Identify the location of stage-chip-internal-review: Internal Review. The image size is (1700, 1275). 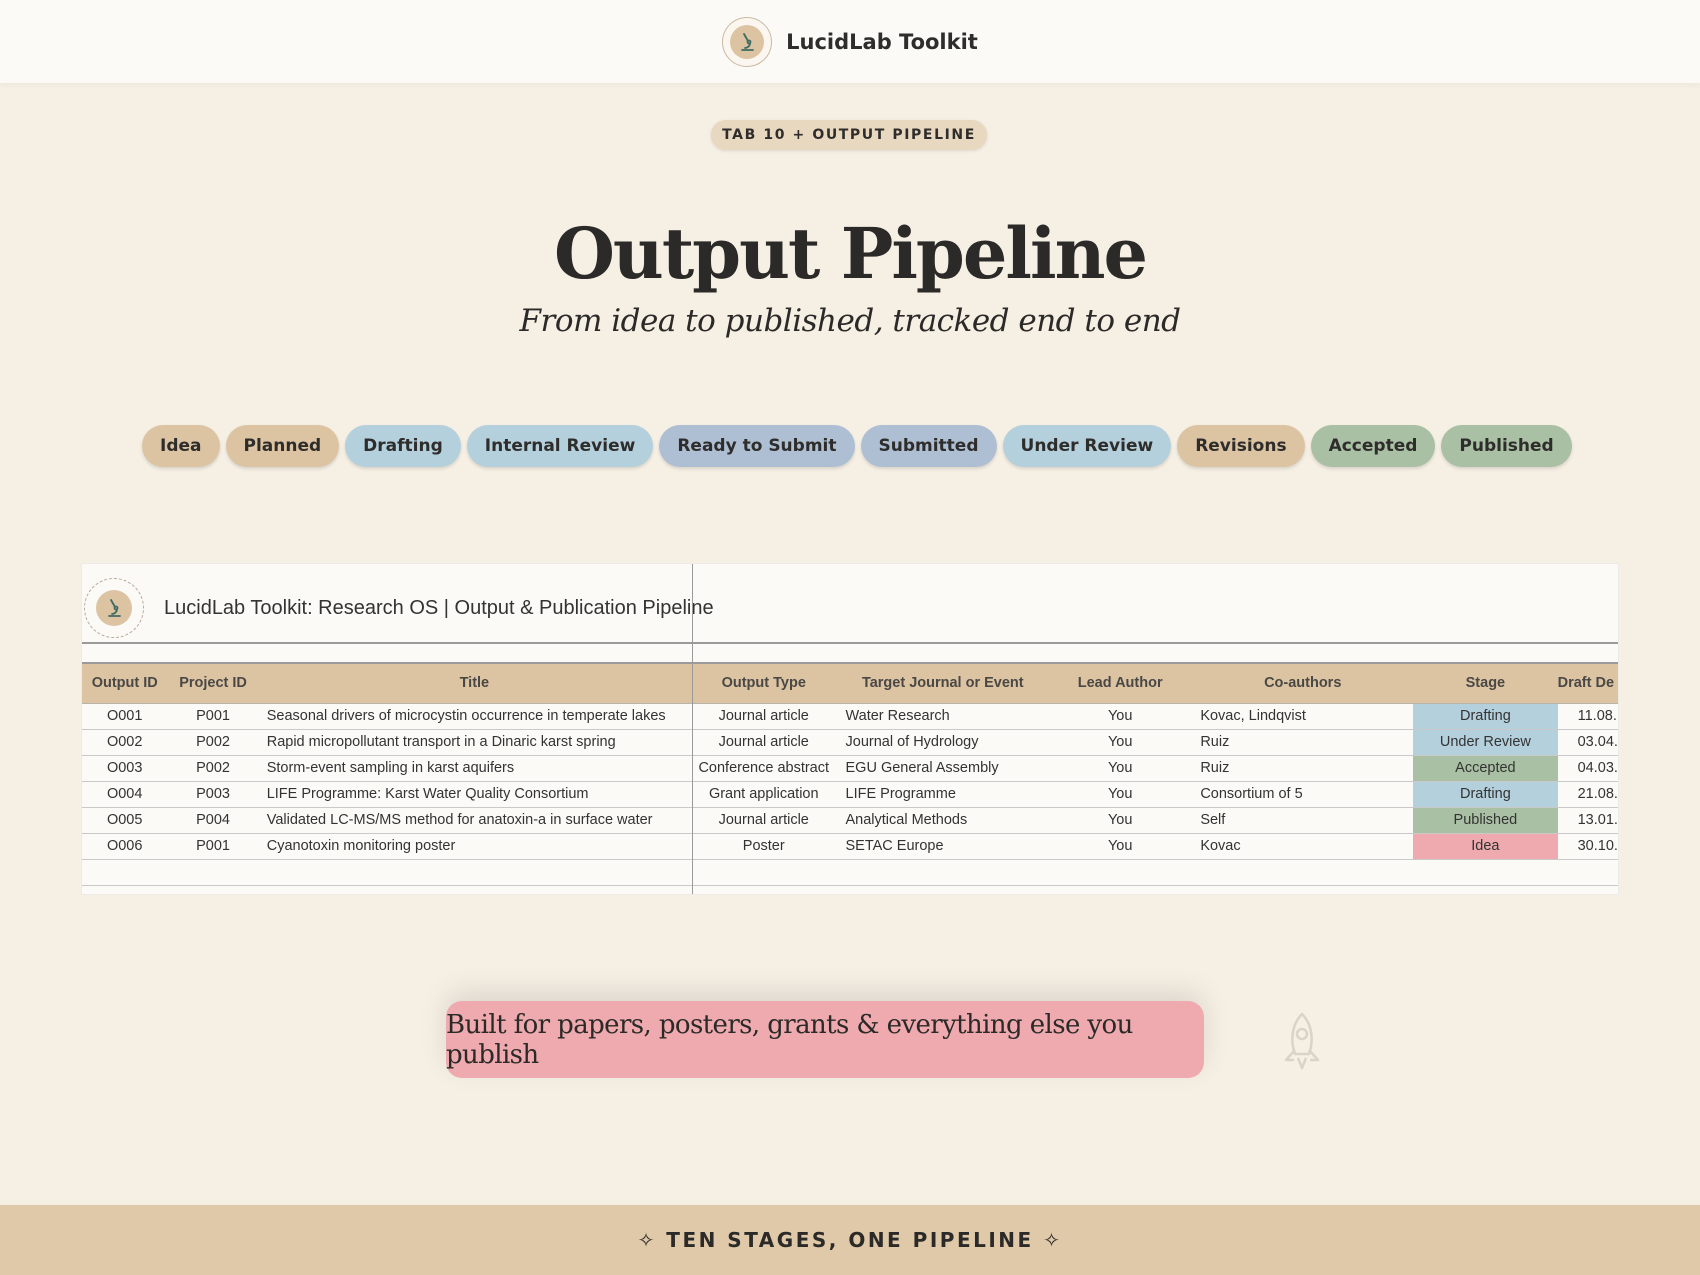
(560, 446).